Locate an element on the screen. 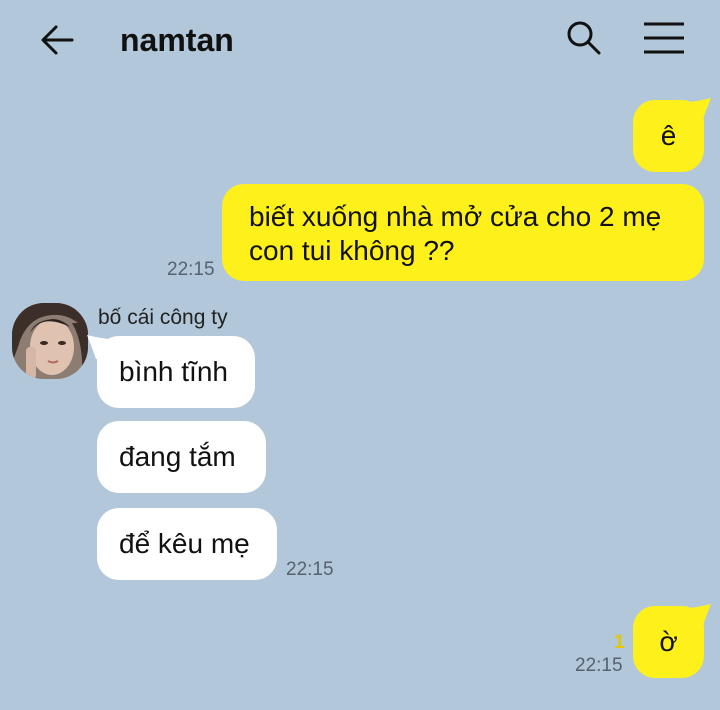  message-text-line: biết xuống nhà mở cửa cho 2 mẹ is located at coordinates (455, 216).